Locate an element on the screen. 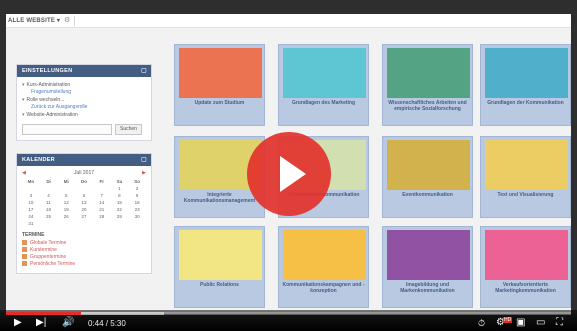 The height and width of the screenshot is (331, 577). course-title: Eventkommunikation is located at coordinates (427, 195).